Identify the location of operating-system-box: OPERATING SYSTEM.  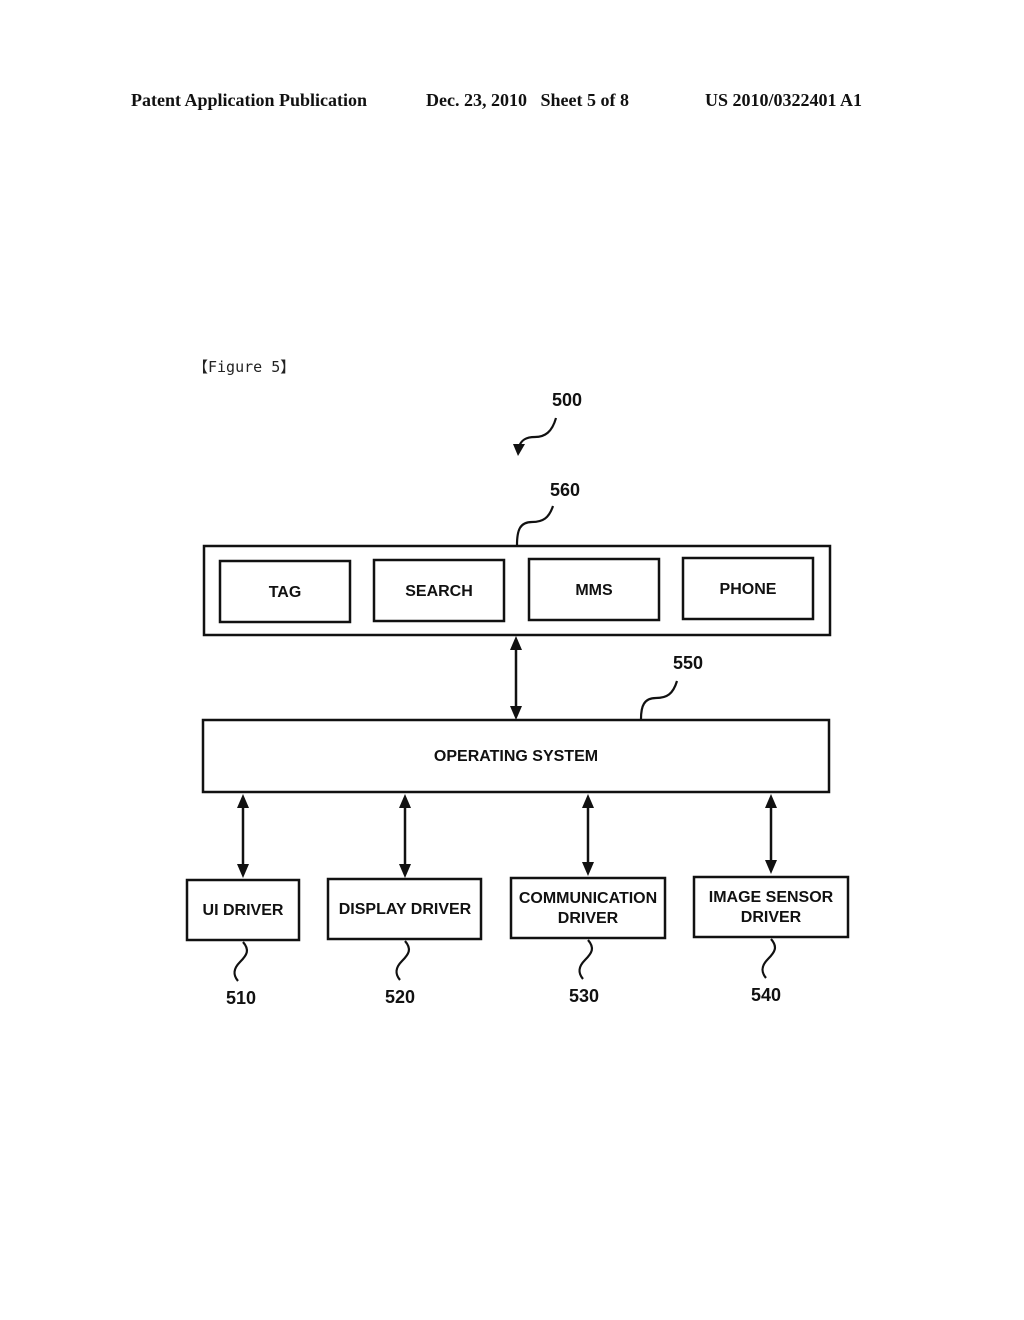
(516, 756).